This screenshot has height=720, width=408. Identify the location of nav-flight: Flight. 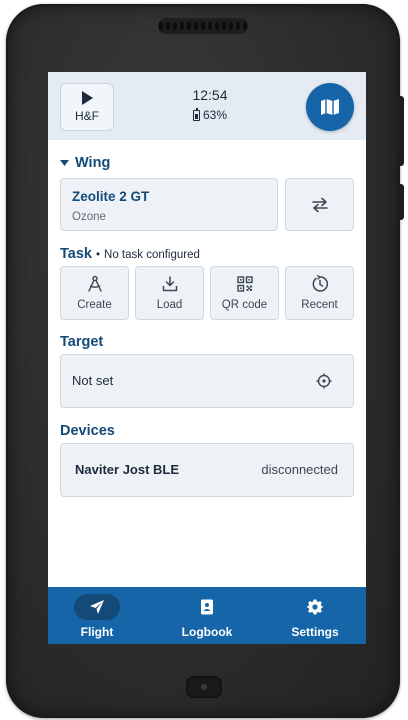
(97, 615).